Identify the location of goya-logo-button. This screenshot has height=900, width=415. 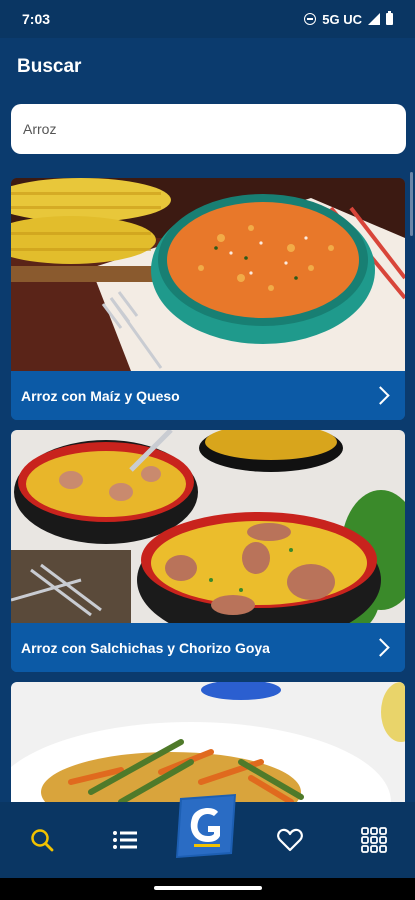
(207, 827).